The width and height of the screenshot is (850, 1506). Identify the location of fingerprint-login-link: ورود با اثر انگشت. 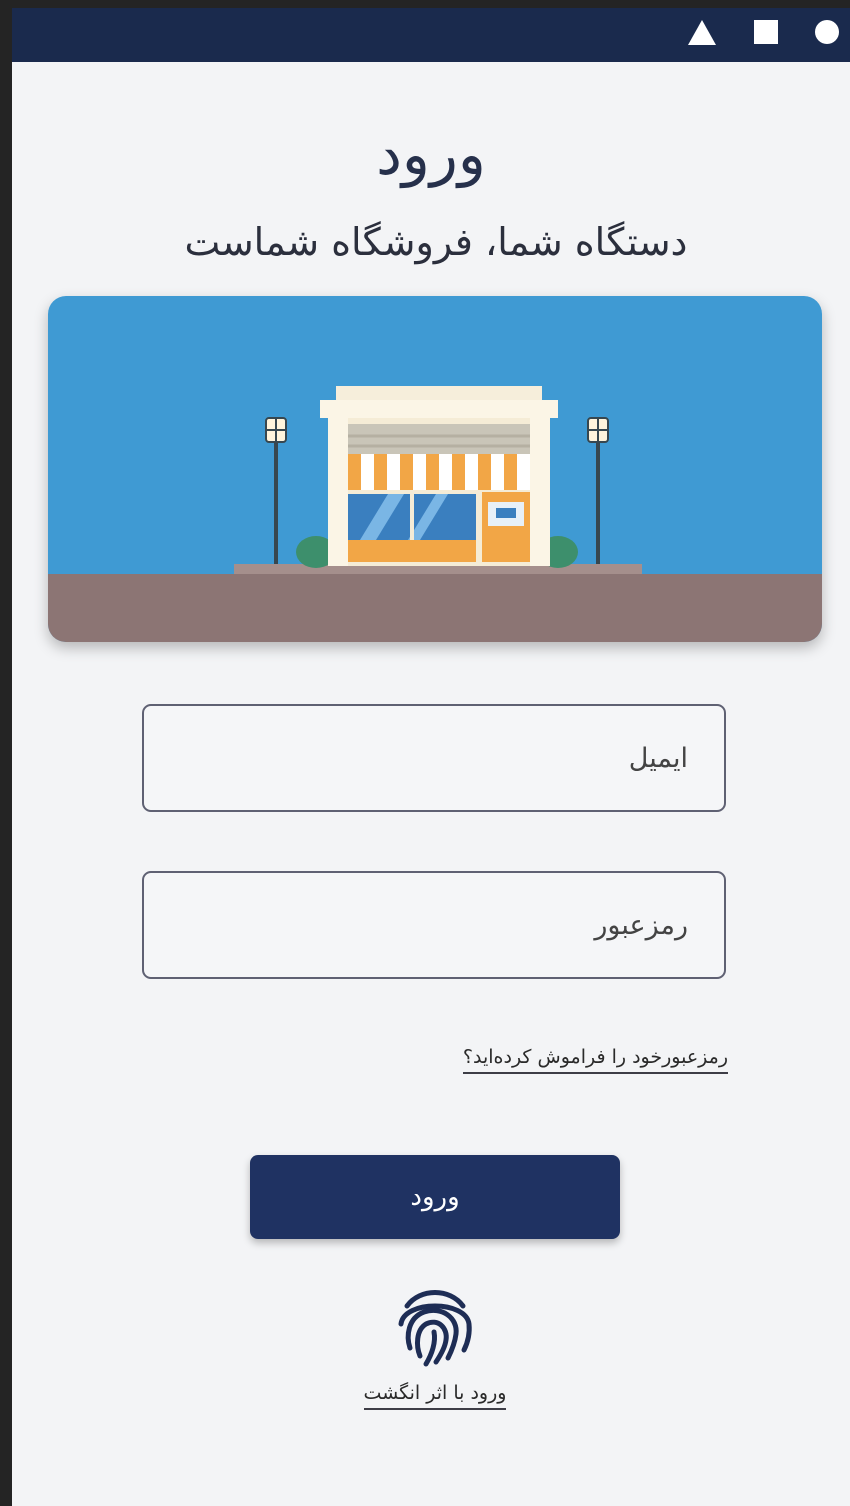
(431, 1396).